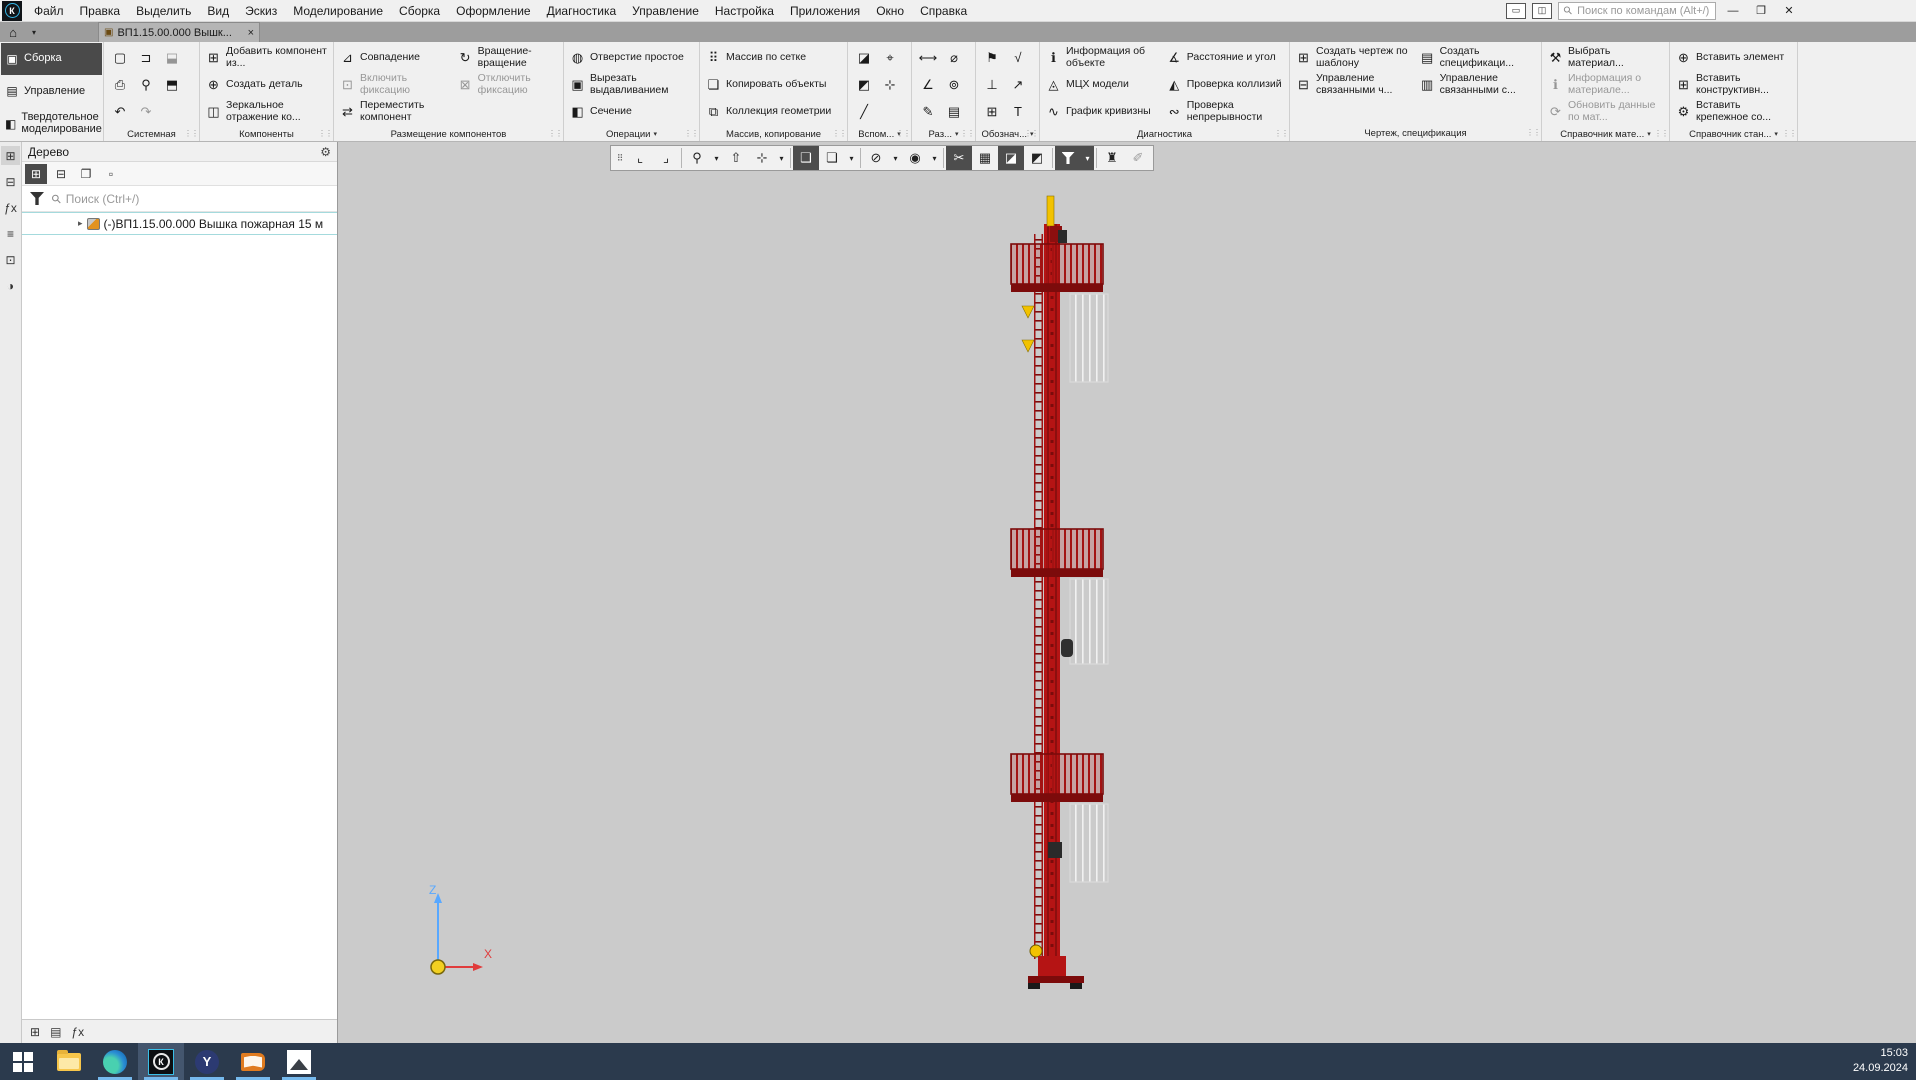 The width and height of the screenshot is (1916, 1080). Describe the element at coordinates (1112, 158) in the screenshot. I see `context-tower-icon: ♜` at that location.